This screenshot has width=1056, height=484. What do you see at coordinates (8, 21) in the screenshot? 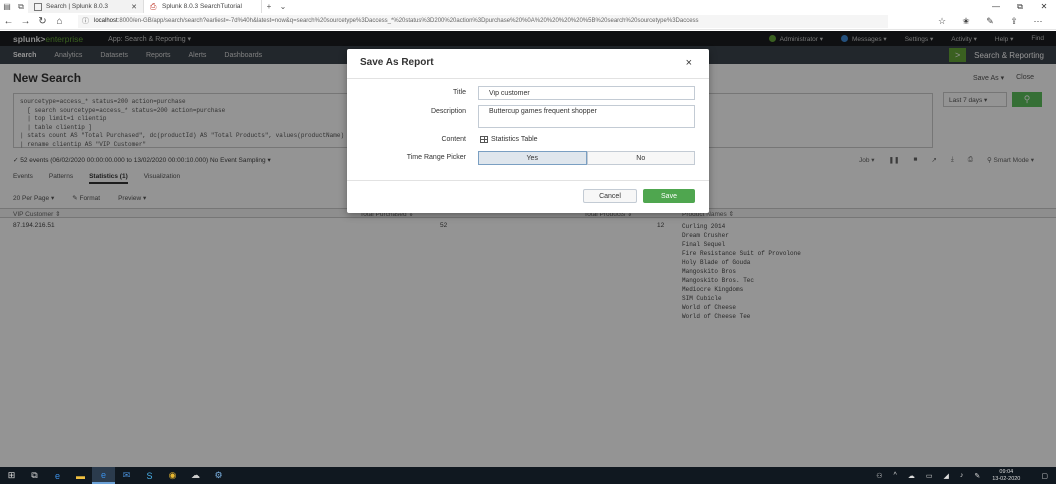
I see `back-icon: ←` at bounding box center [8, 21].